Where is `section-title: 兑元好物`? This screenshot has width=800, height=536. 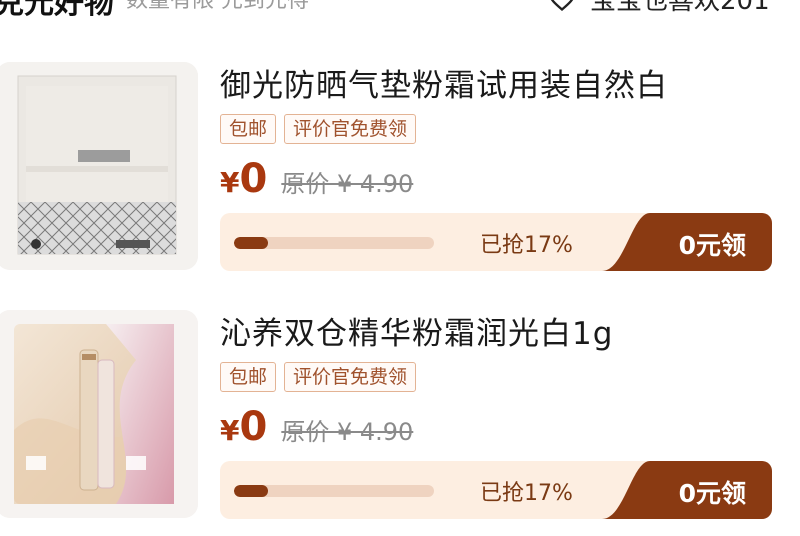 section-title: 兑元好物 is located at coordinates (57, 10).